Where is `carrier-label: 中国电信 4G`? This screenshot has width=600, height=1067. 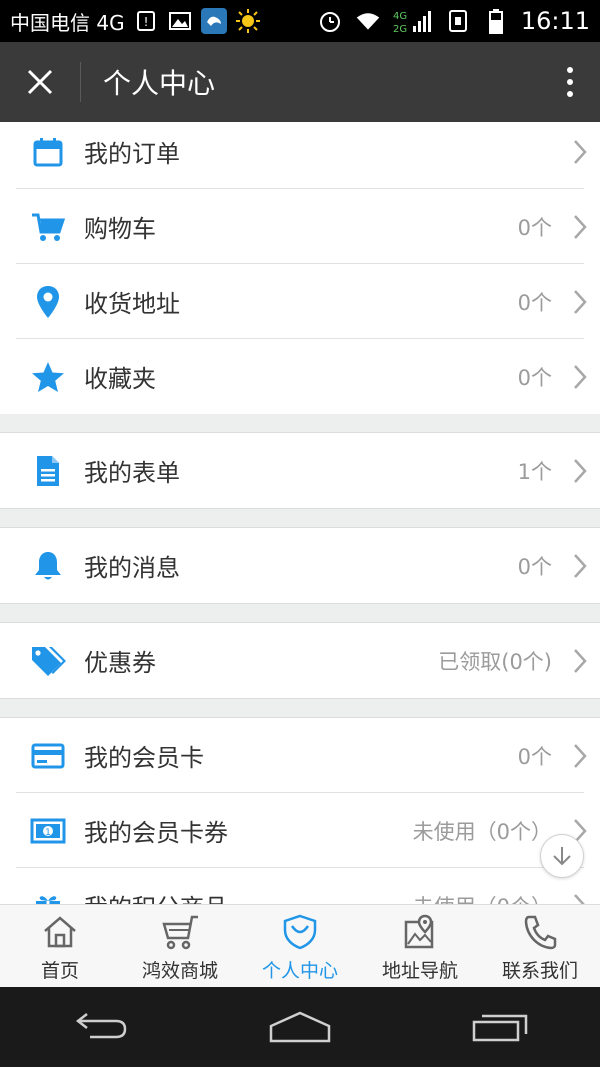
carrier-label: 中国电信 4G is located at coordinates (67, 22).